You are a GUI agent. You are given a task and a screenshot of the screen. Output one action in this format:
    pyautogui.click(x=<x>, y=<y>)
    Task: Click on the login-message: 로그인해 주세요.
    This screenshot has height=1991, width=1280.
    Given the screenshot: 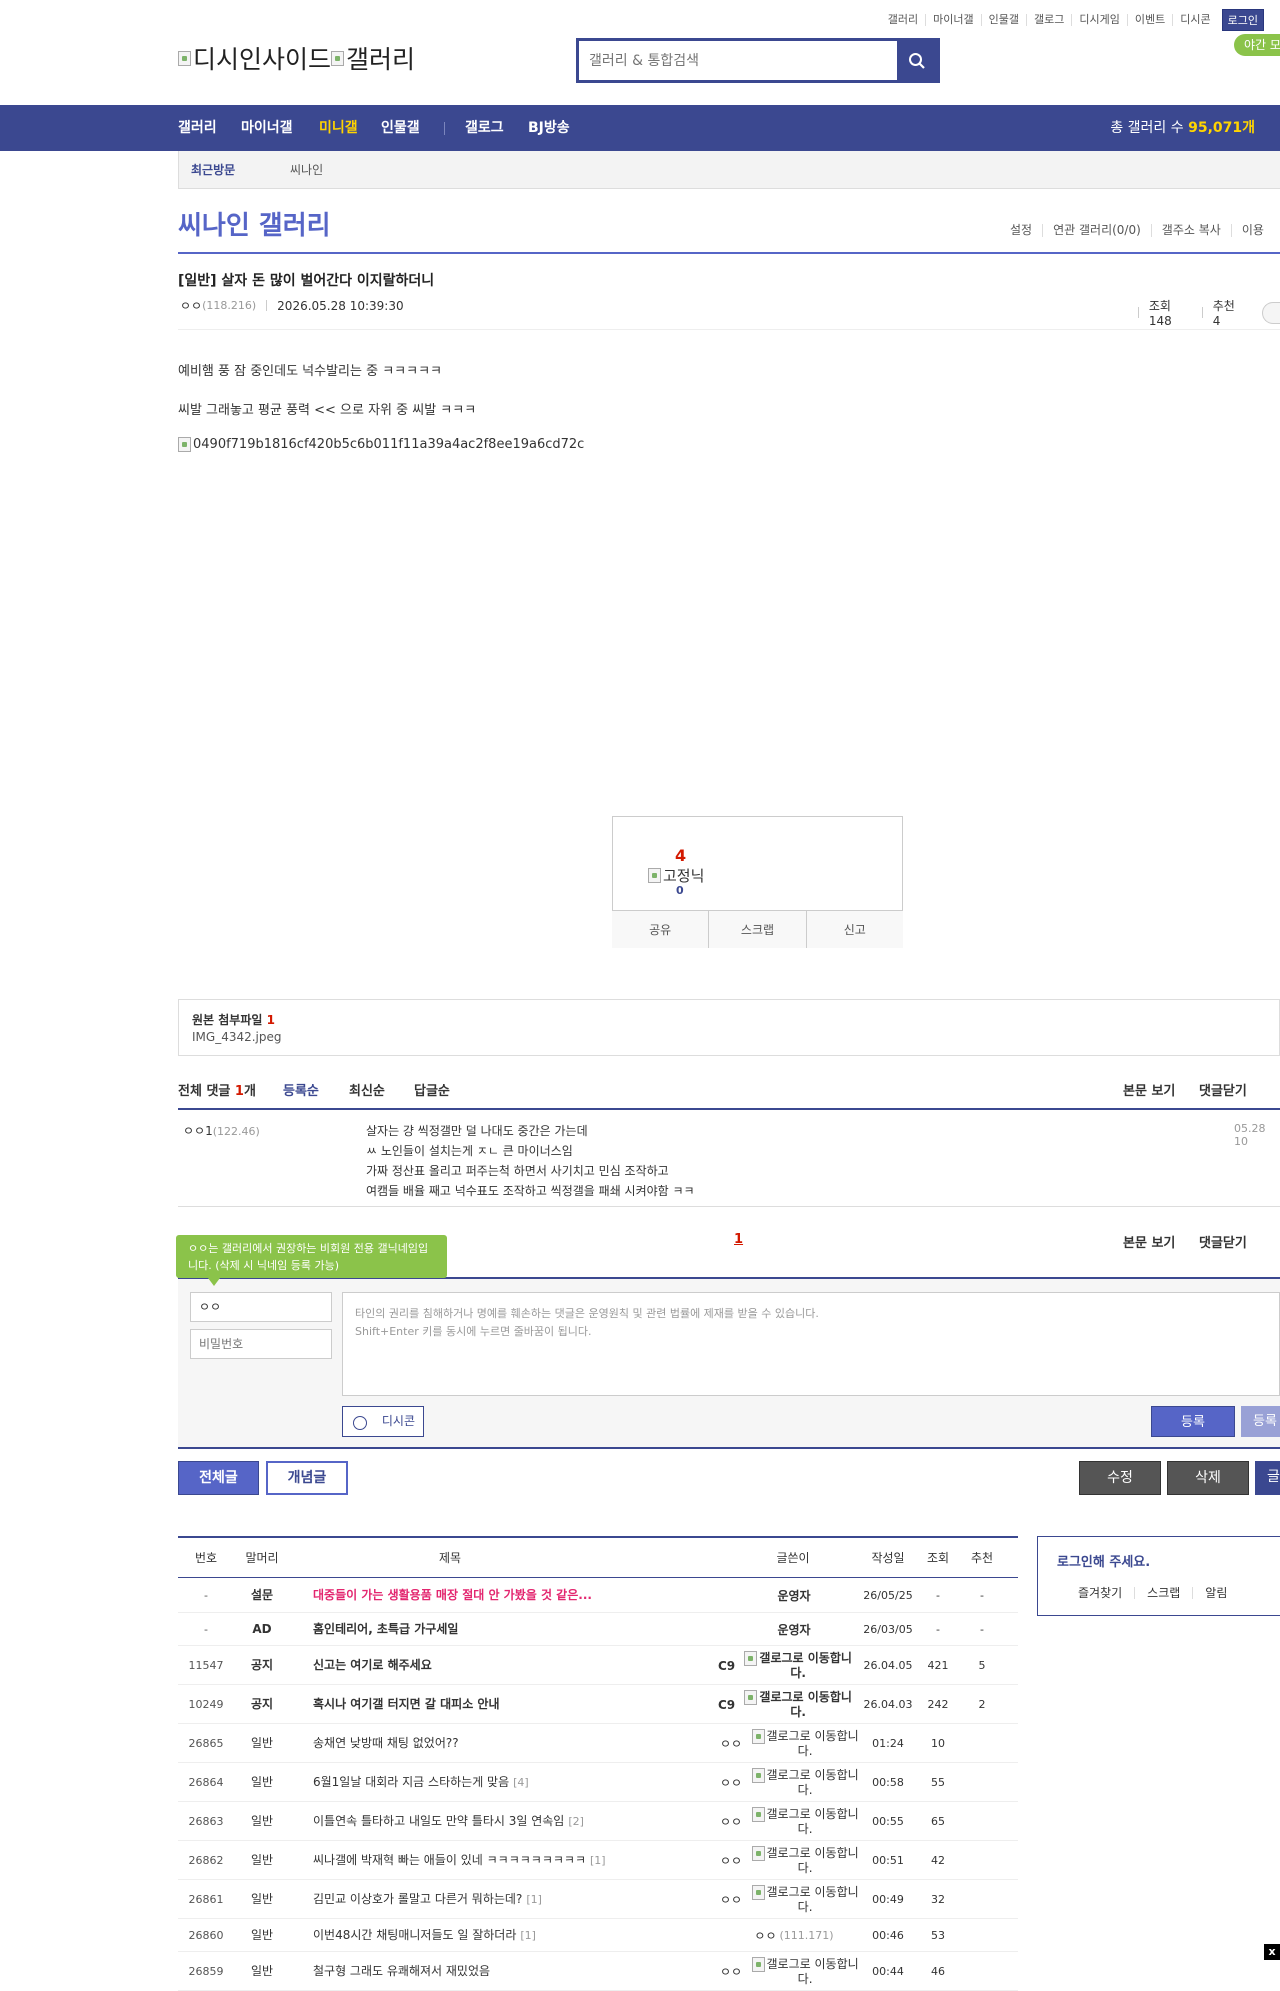 What is the action you would take?
    pyautogui.click(x=1103, y=1560)
    